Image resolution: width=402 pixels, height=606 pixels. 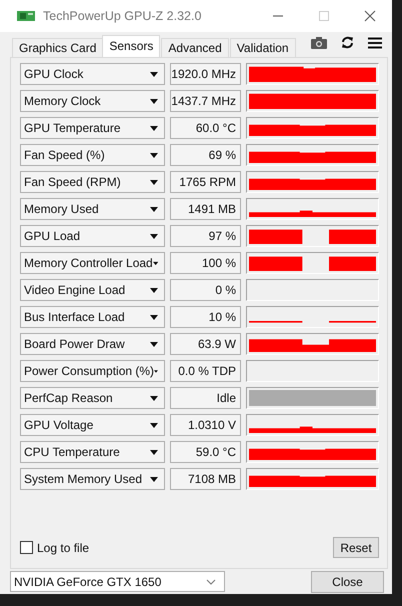 What do you see at coordinates (26, 16) in the screenshot?
I see `graphics-card-icon` at bounding box center [26, 16].